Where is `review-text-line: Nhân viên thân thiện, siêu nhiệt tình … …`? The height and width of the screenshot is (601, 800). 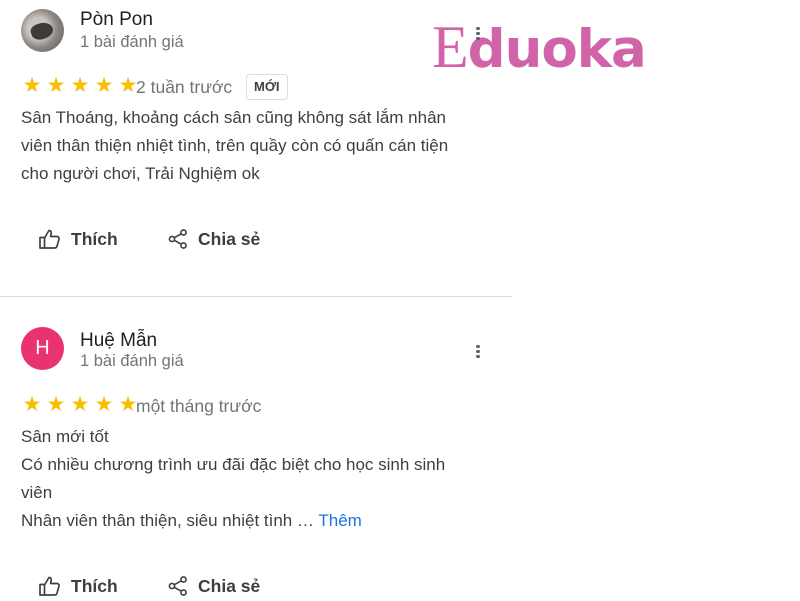 review-text-line: Nhân viên thân thiện, siêu nhiệt tình … … is located at coordinates (261, 521).